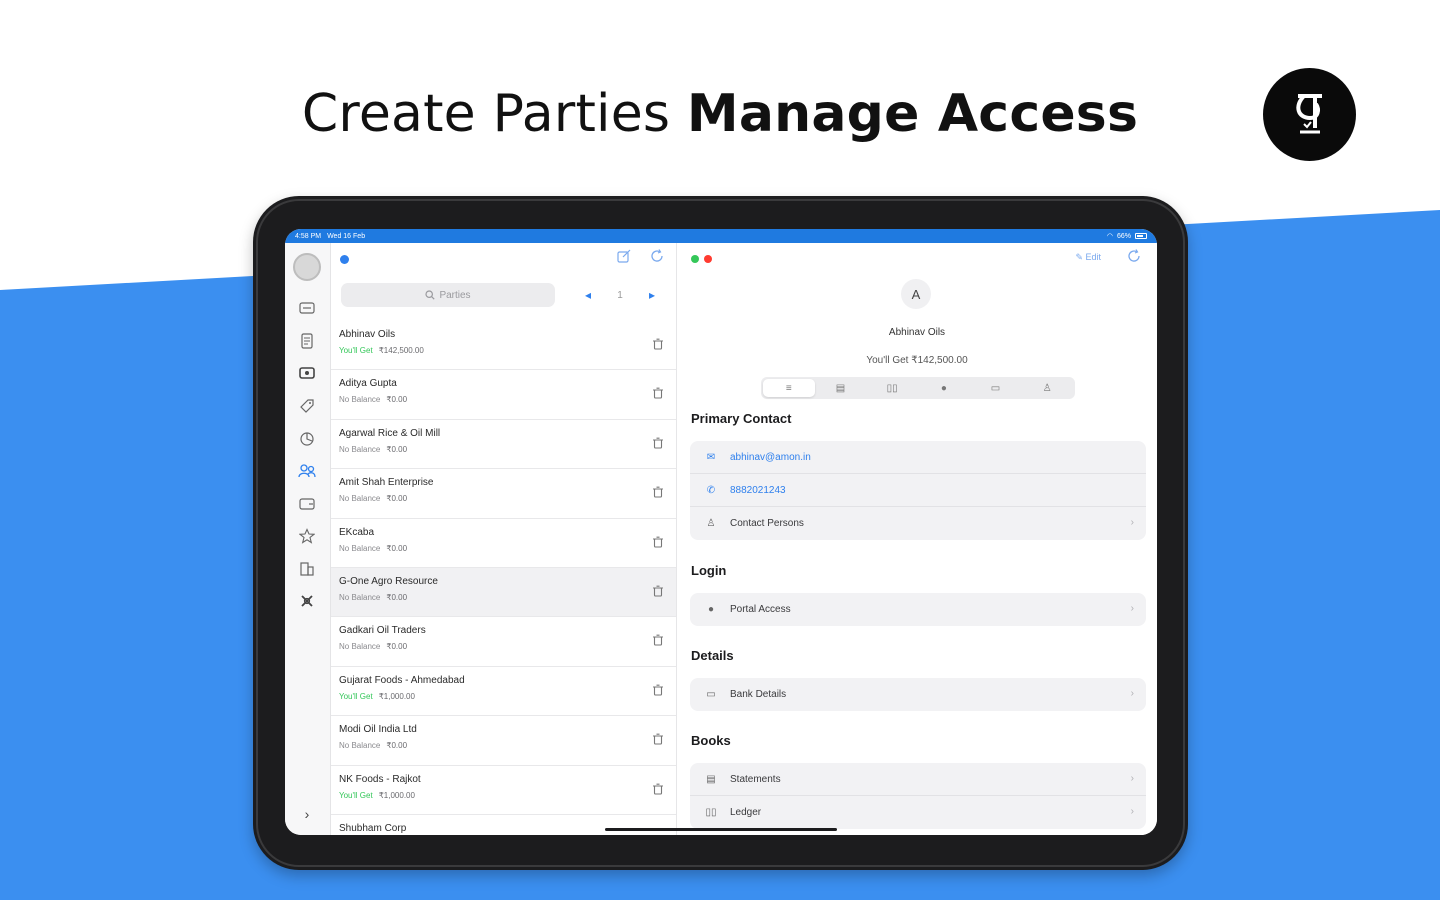 Image resolution: width=1440 pixels, height=900 pixels. I want to click on contact-persons-row: ♙ Contact Persons ›, so click(918, 523).